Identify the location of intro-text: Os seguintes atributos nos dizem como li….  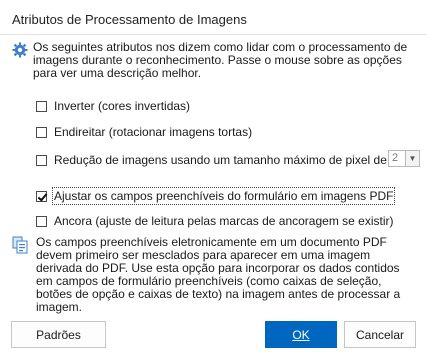
(220, 60).